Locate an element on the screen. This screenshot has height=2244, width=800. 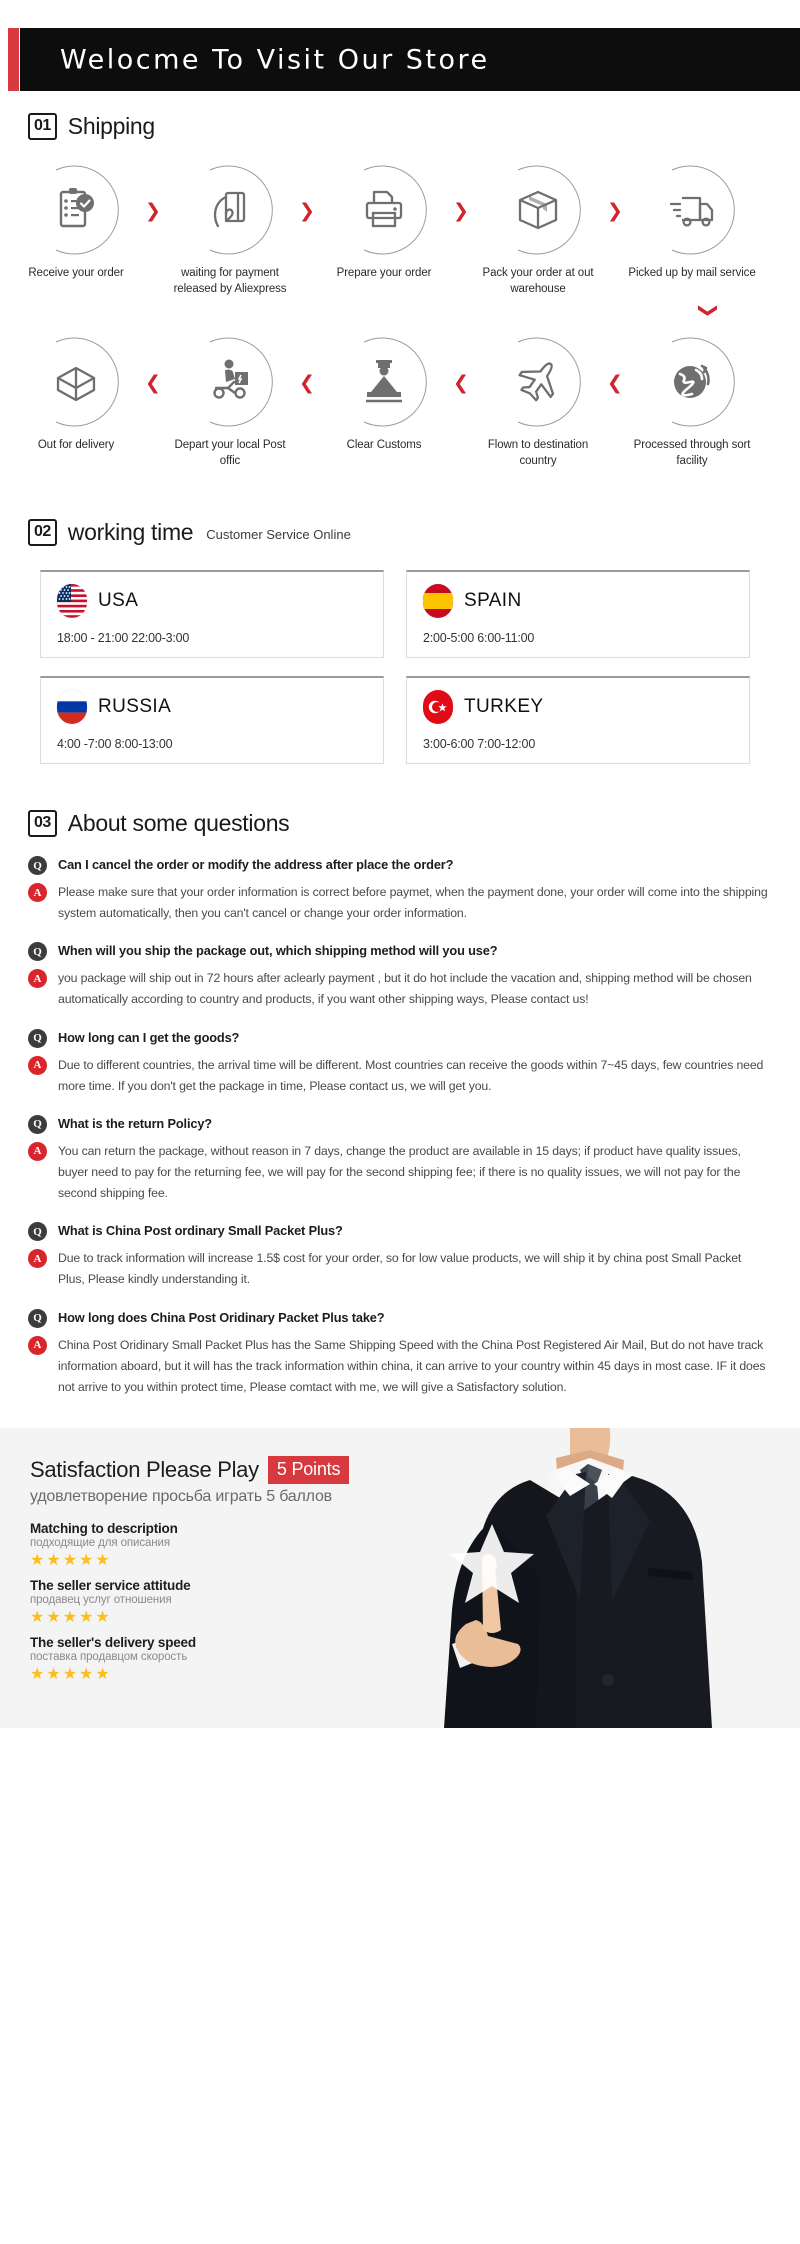
points-badge: 5 Points is located at coordinates (308, 1470).